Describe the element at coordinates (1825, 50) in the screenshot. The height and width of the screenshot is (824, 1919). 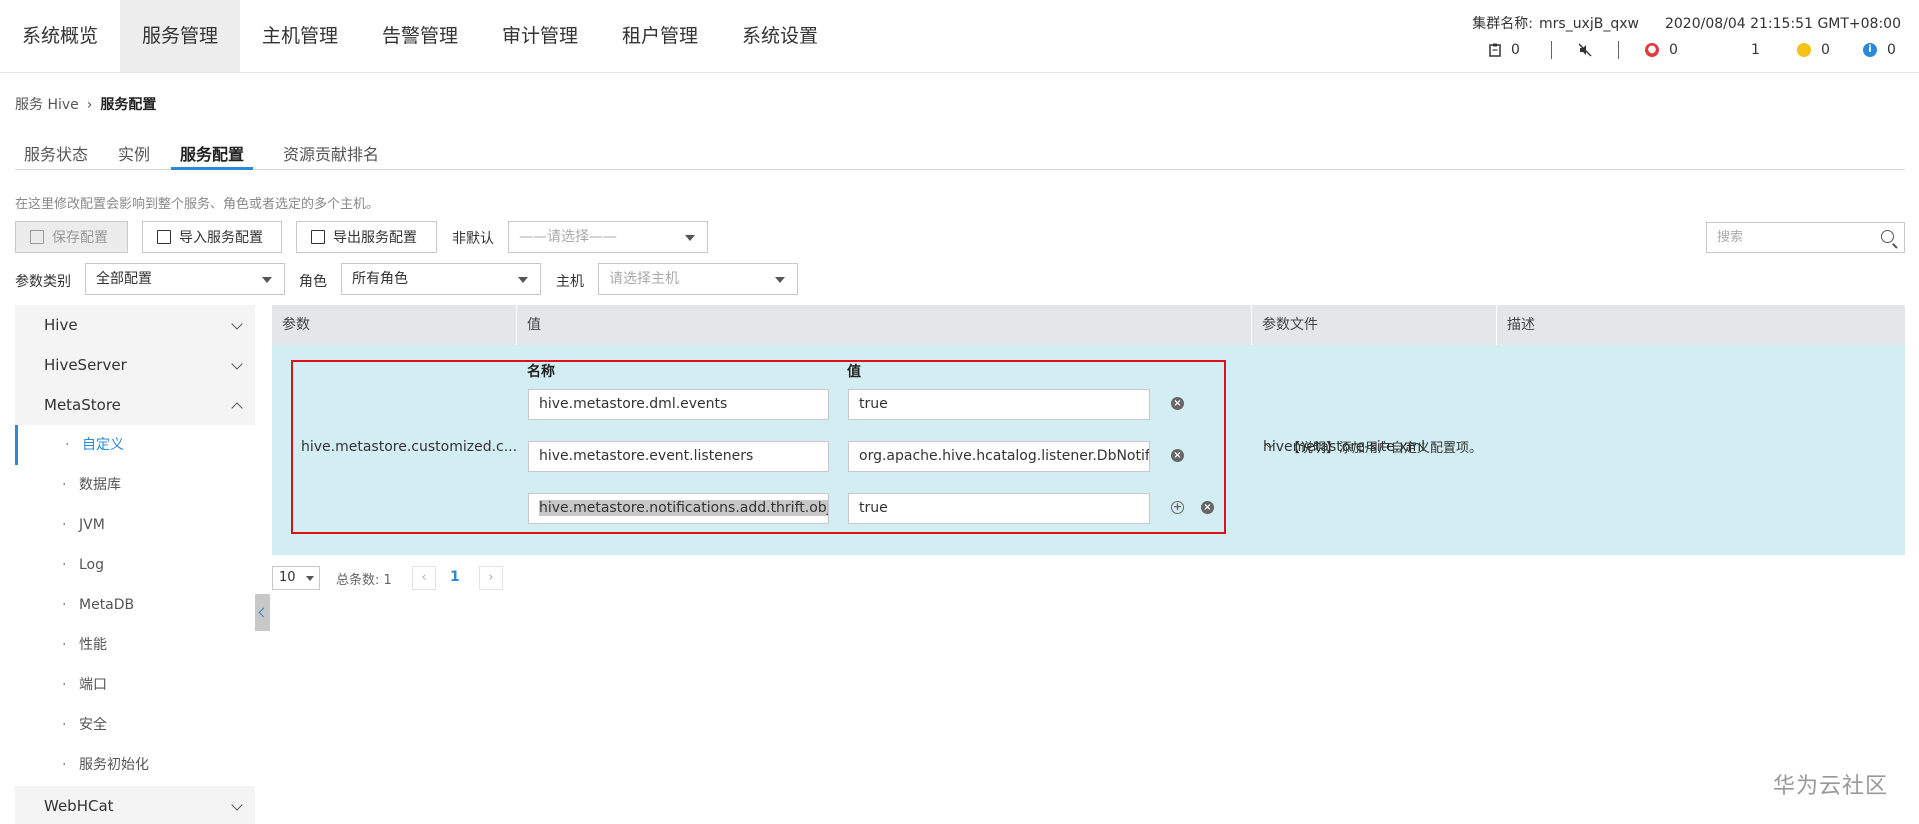
I see `minor-count: 0` at that location.